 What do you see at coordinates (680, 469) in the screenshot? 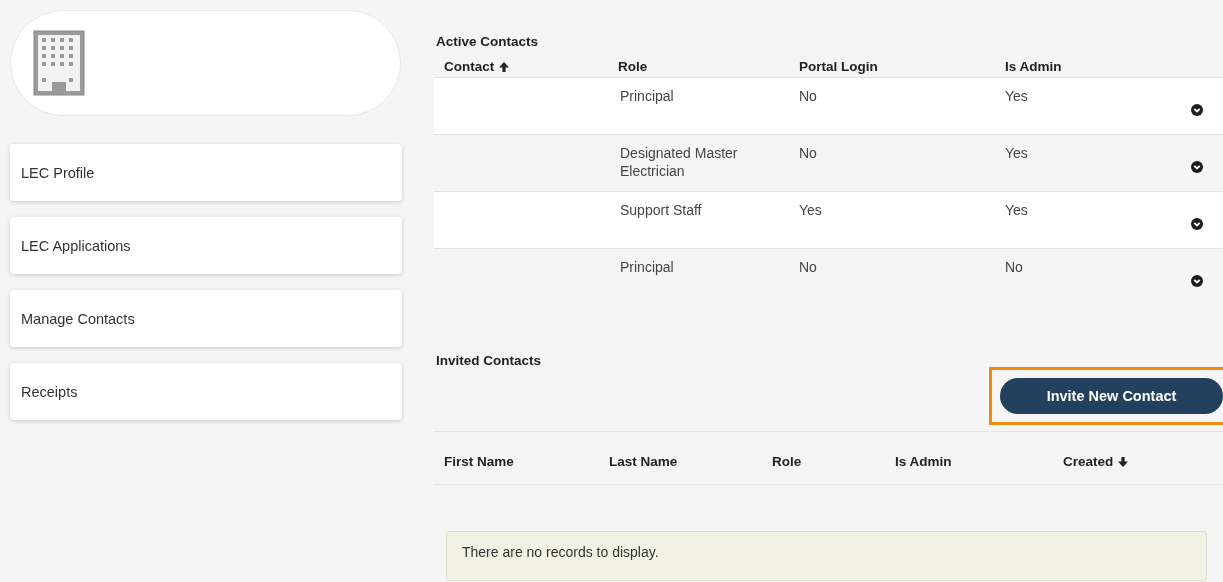
I see `column-header: Last Name` at bounding box center [680, 469].